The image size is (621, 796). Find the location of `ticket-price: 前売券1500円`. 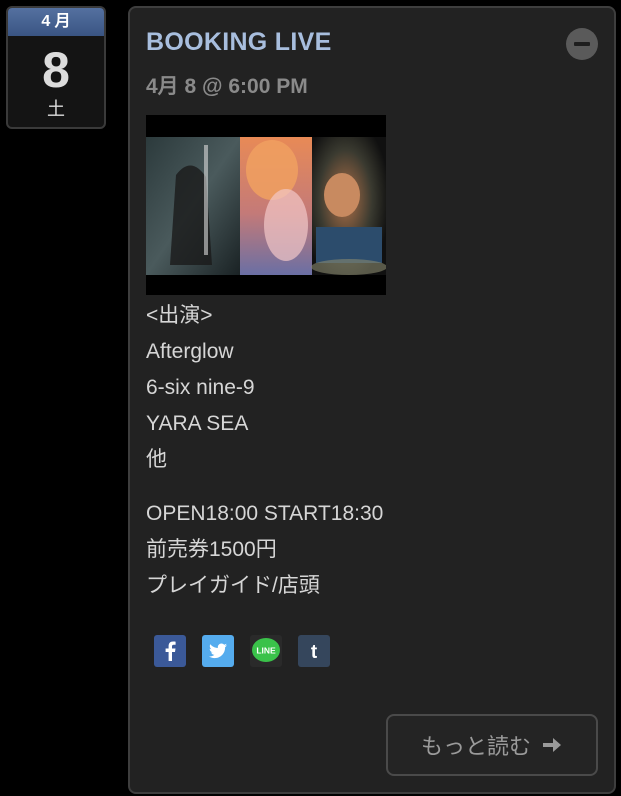

ticket-price: 前売券1500円 is located at coordinates (211, 549).